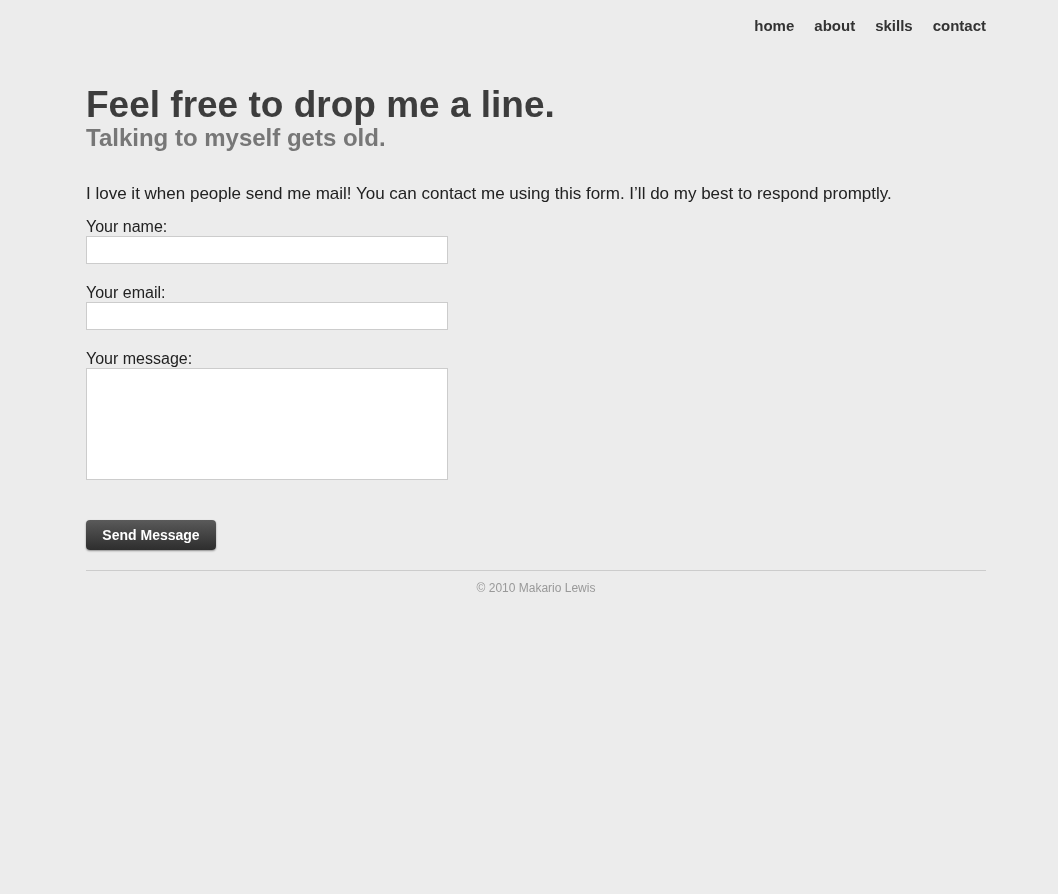 The height and width of the screenshot is (894, 1058). I want to click on nav-link: skills, so click(894, 26).